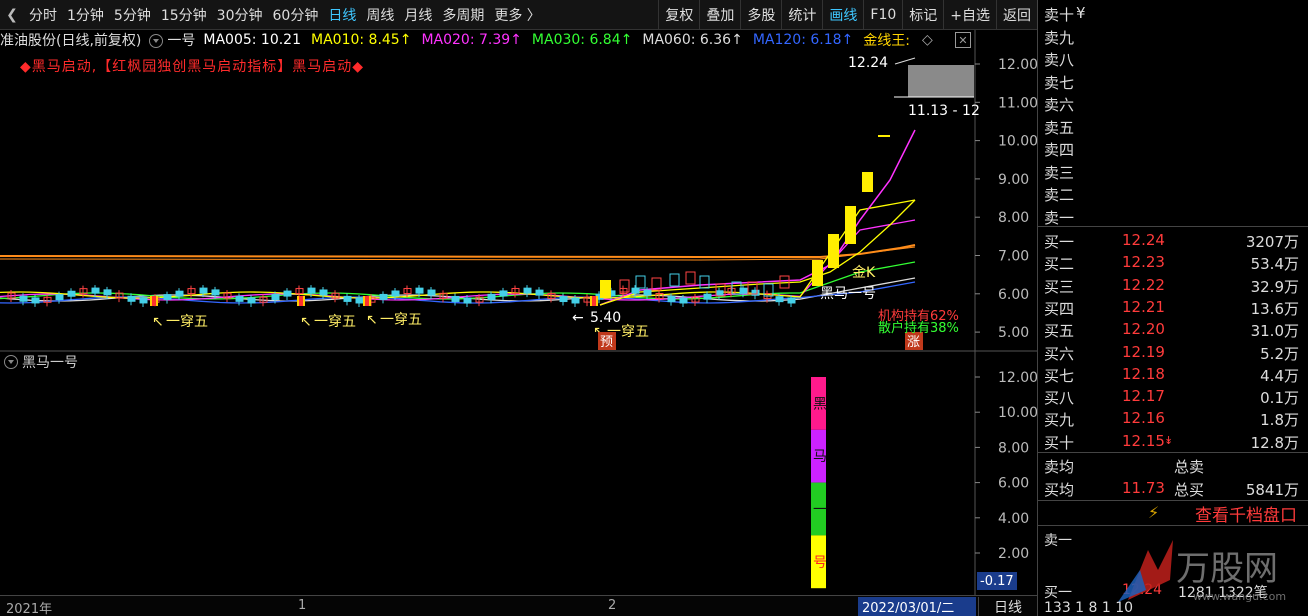 The image size is (1308, 616). Describe the element at coordinates (1059, 420) in the screenshot. I see `buy-label: 买九` at that location.